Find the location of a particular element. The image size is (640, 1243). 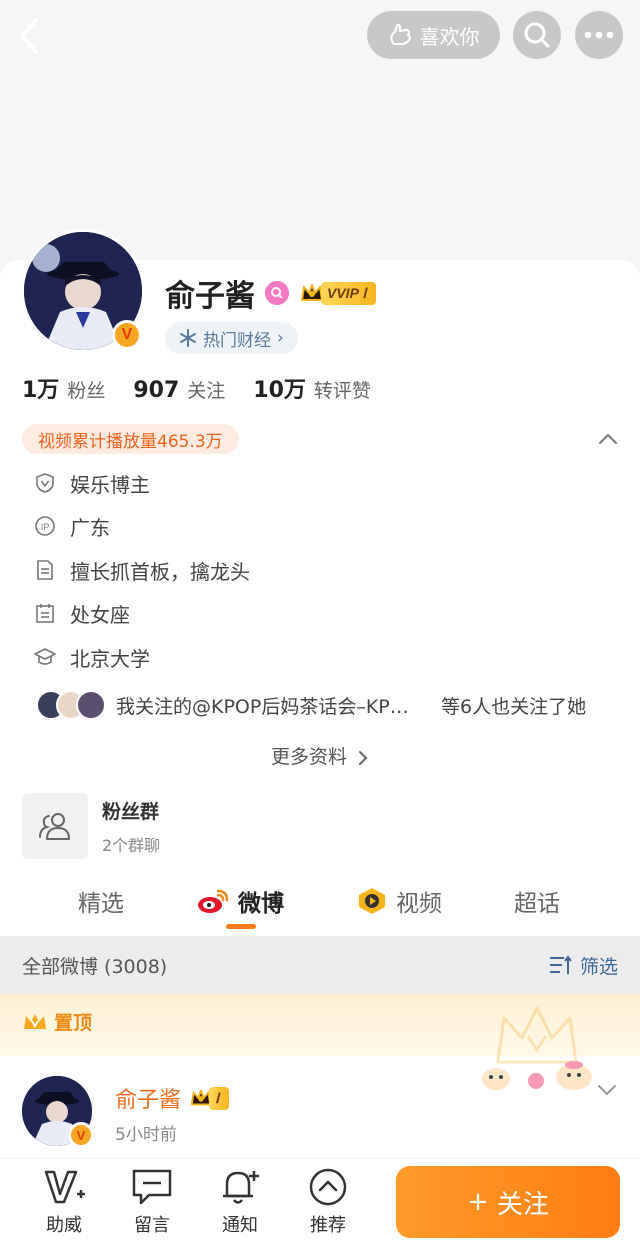

info-text: 北京大学 is located at coordinates (110, 658).